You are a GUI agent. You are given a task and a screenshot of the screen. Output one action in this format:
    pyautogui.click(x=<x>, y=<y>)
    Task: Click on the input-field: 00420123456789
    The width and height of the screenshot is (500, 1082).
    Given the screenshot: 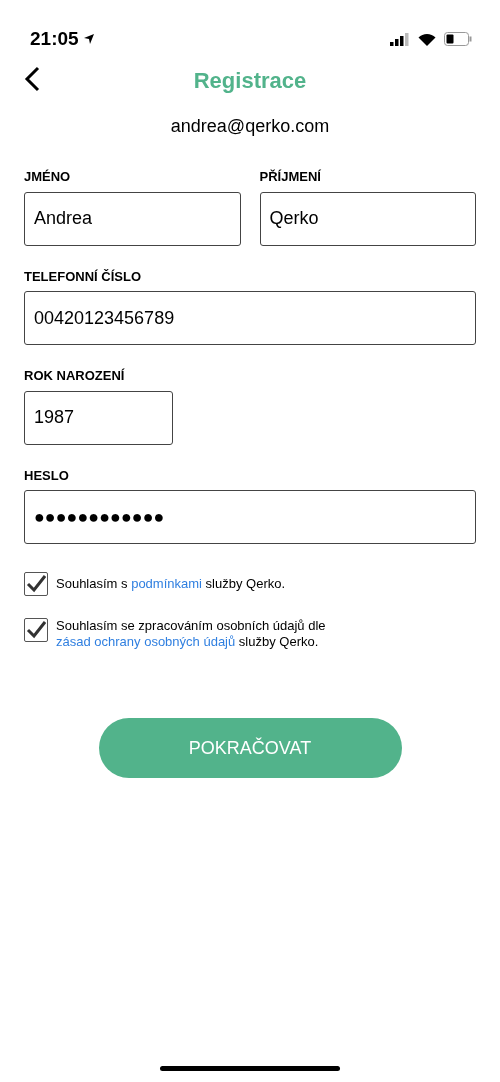 What is the action you would take?
    pyautogui.click(x=250, y=318)
    